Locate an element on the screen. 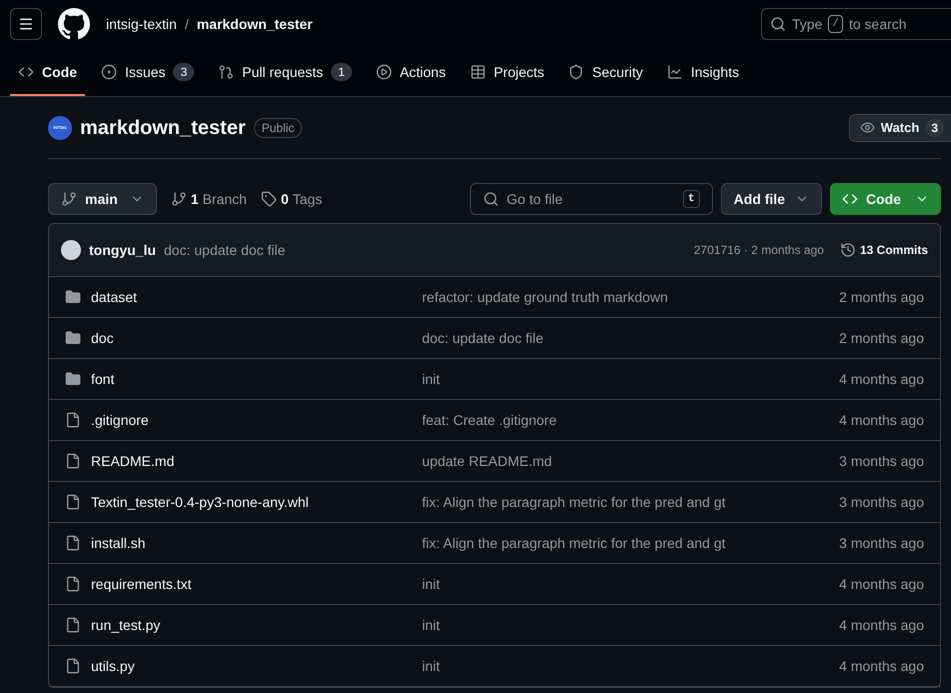 The image size is (951, 693). file-name-link: run_test.py is located at coordinates (125, 625).